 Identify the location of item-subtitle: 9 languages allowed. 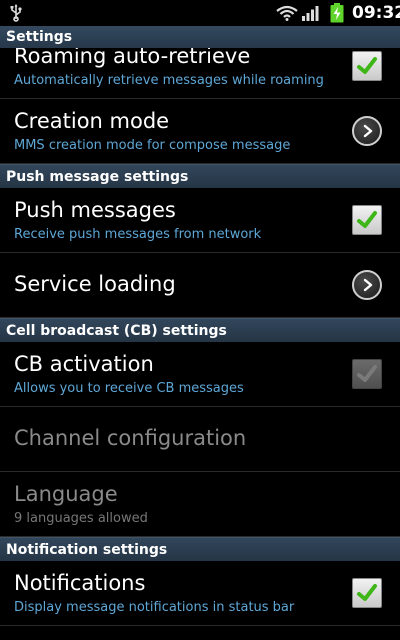
(81, 518).